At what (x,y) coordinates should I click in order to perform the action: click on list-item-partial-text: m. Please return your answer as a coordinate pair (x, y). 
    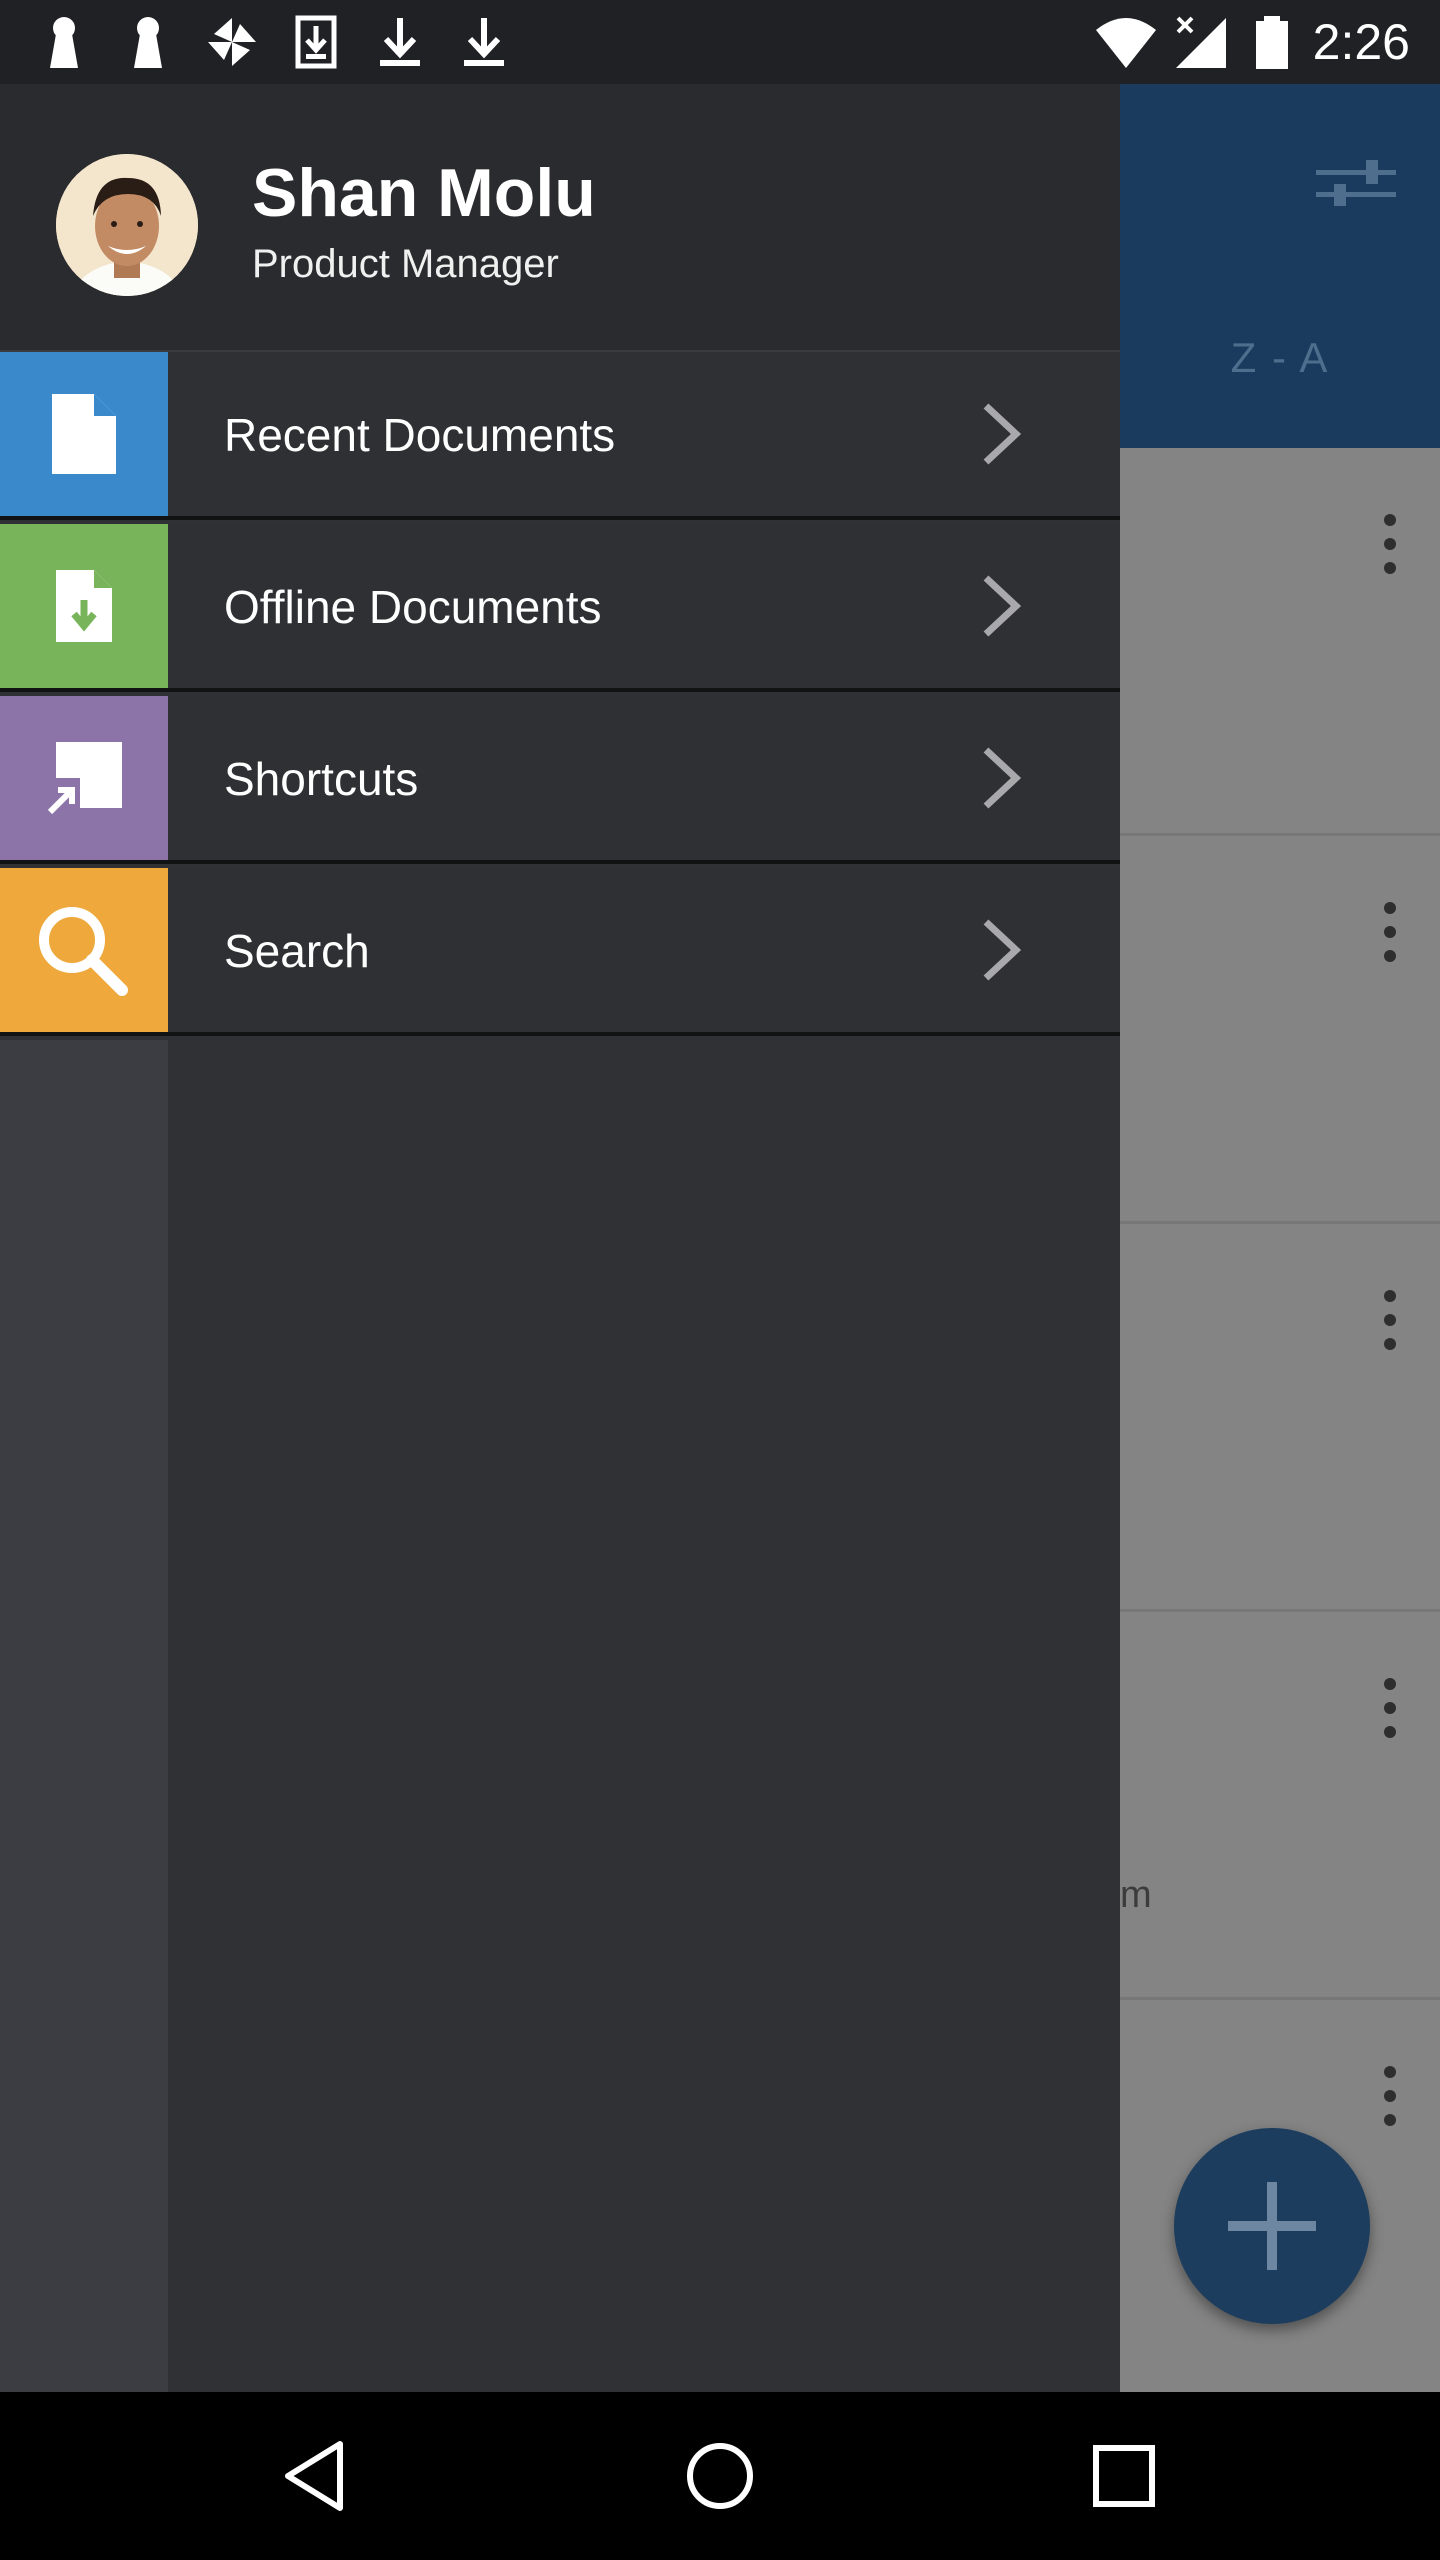
    Looking at the image, I should click on (1136, 1895).